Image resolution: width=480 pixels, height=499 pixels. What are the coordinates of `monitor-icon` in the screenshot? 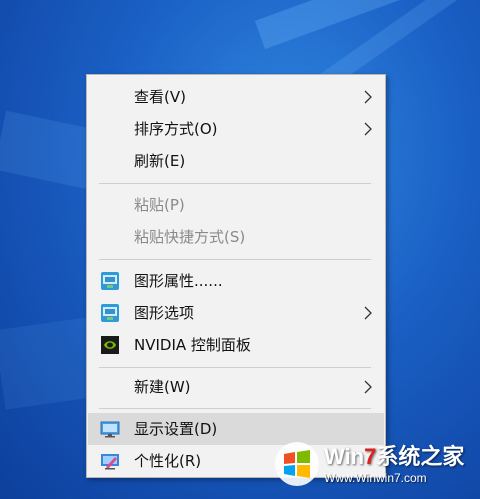 It's located at (110, 429).